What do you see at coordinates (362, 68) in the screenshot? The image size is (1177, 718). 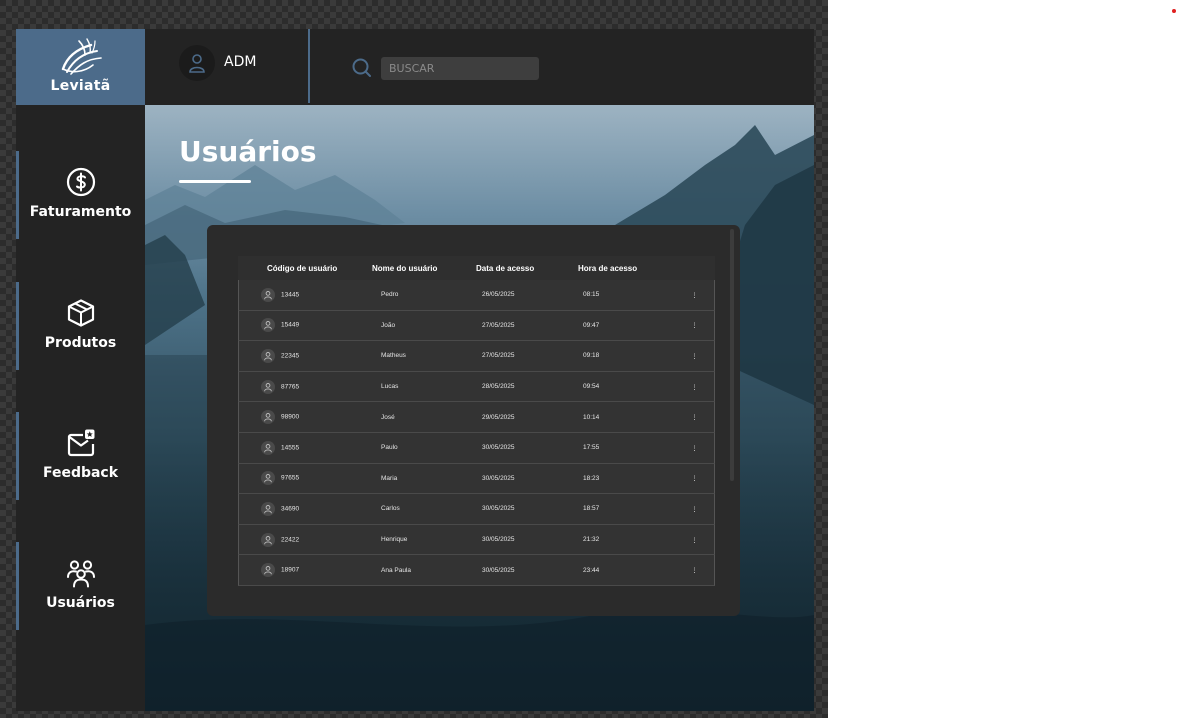 I see `search-icon` at bounding box center [362, 68].